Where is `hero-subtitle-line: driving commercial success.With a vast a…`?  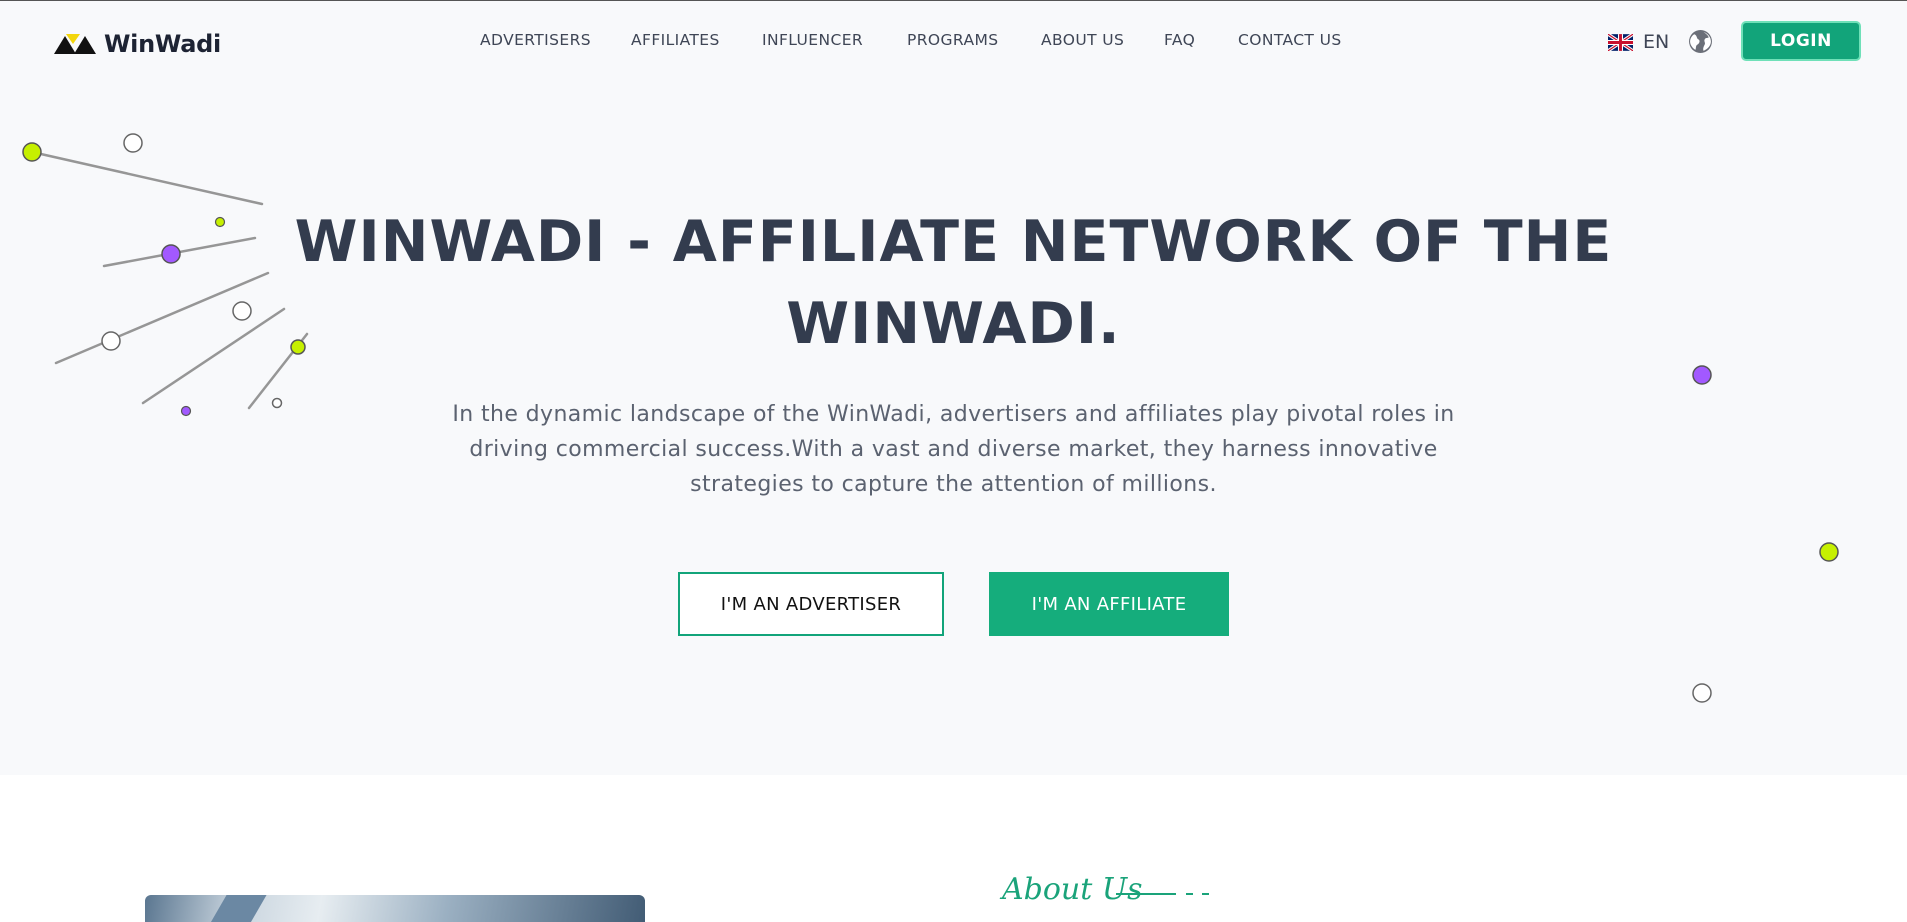
hero-subtitle-line: driving commercial success.With a vast a… is located at coordinates (953, 449).